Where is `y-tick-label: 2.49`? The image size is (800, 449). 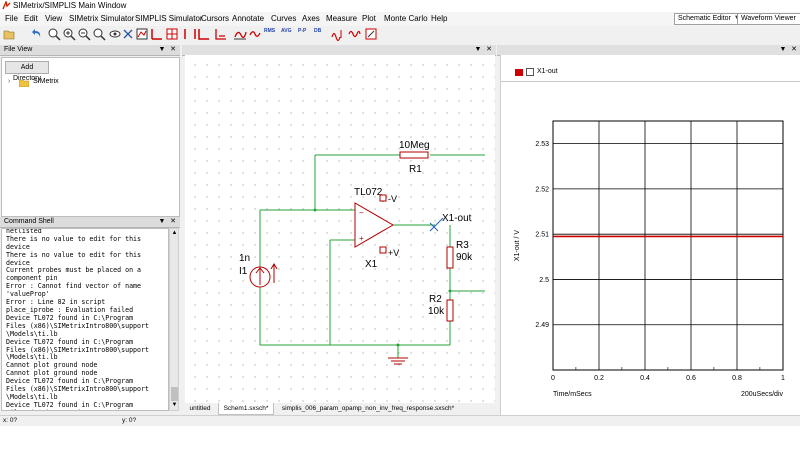
y-tick-label: 2.49 is located at coordinates (542, 325).